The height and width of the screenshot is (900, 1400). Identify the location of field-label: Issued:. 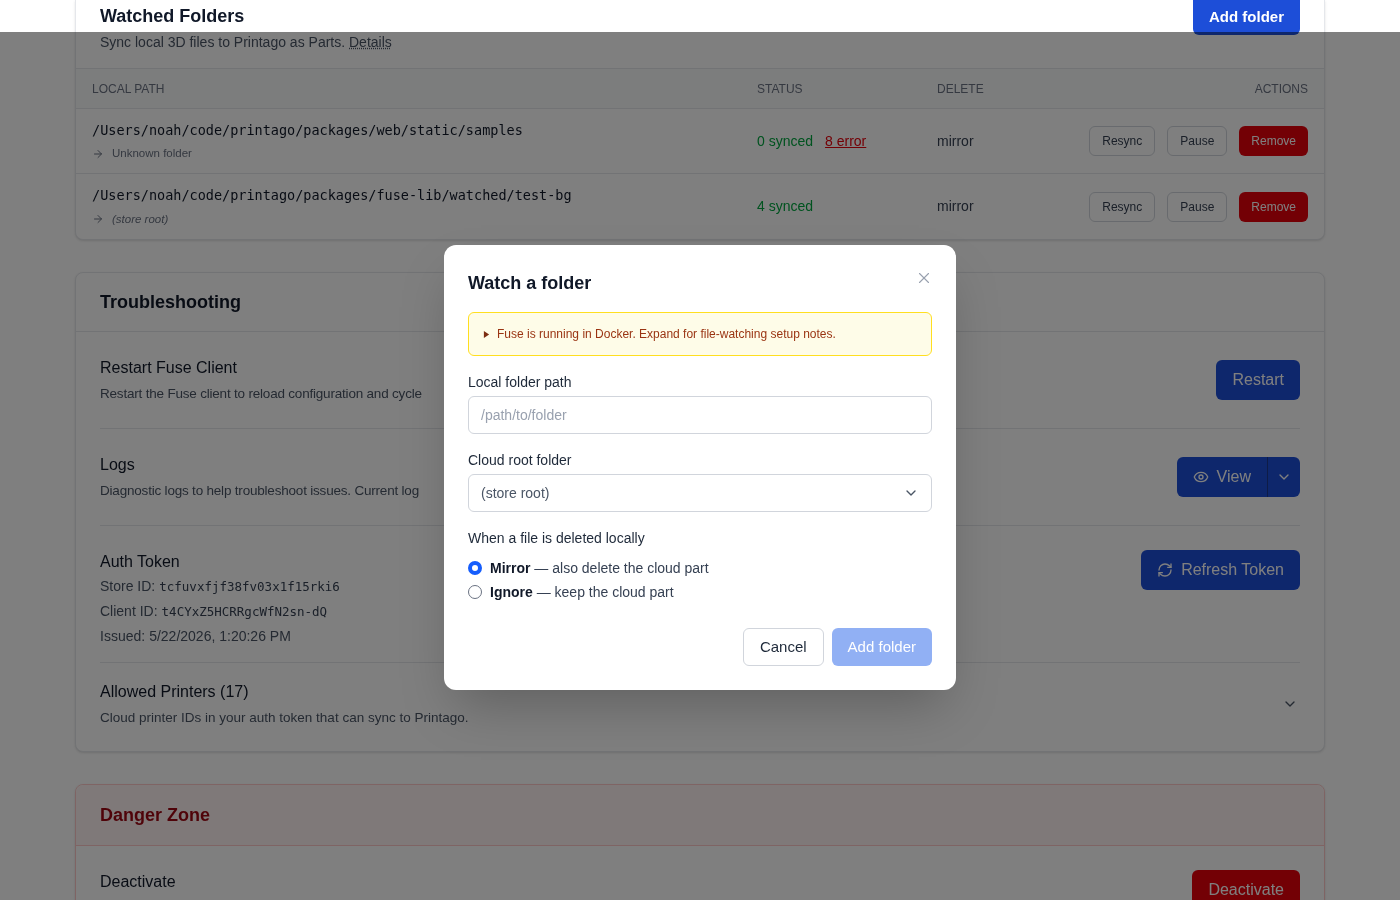
(123, 636).